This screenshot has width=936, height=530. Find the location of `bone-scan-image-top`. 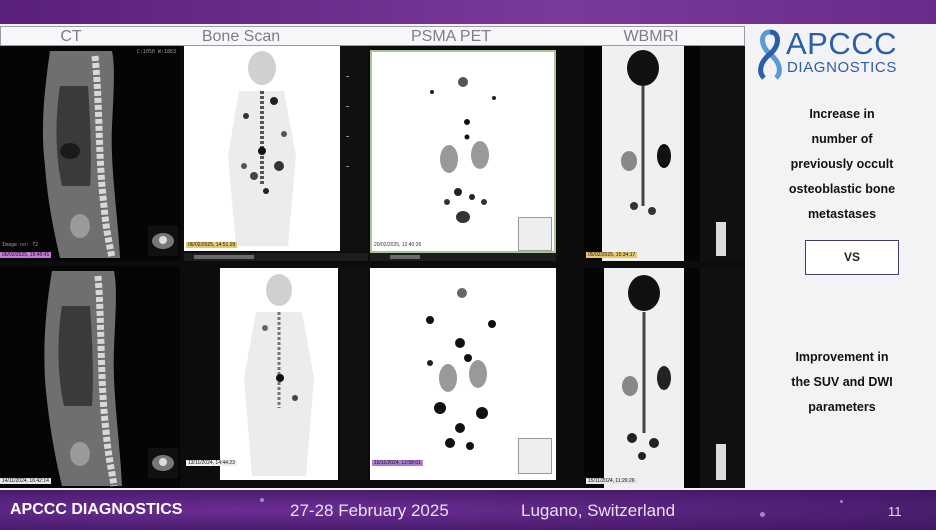

bone-scan-image-top is located at coordinates (262, 148).